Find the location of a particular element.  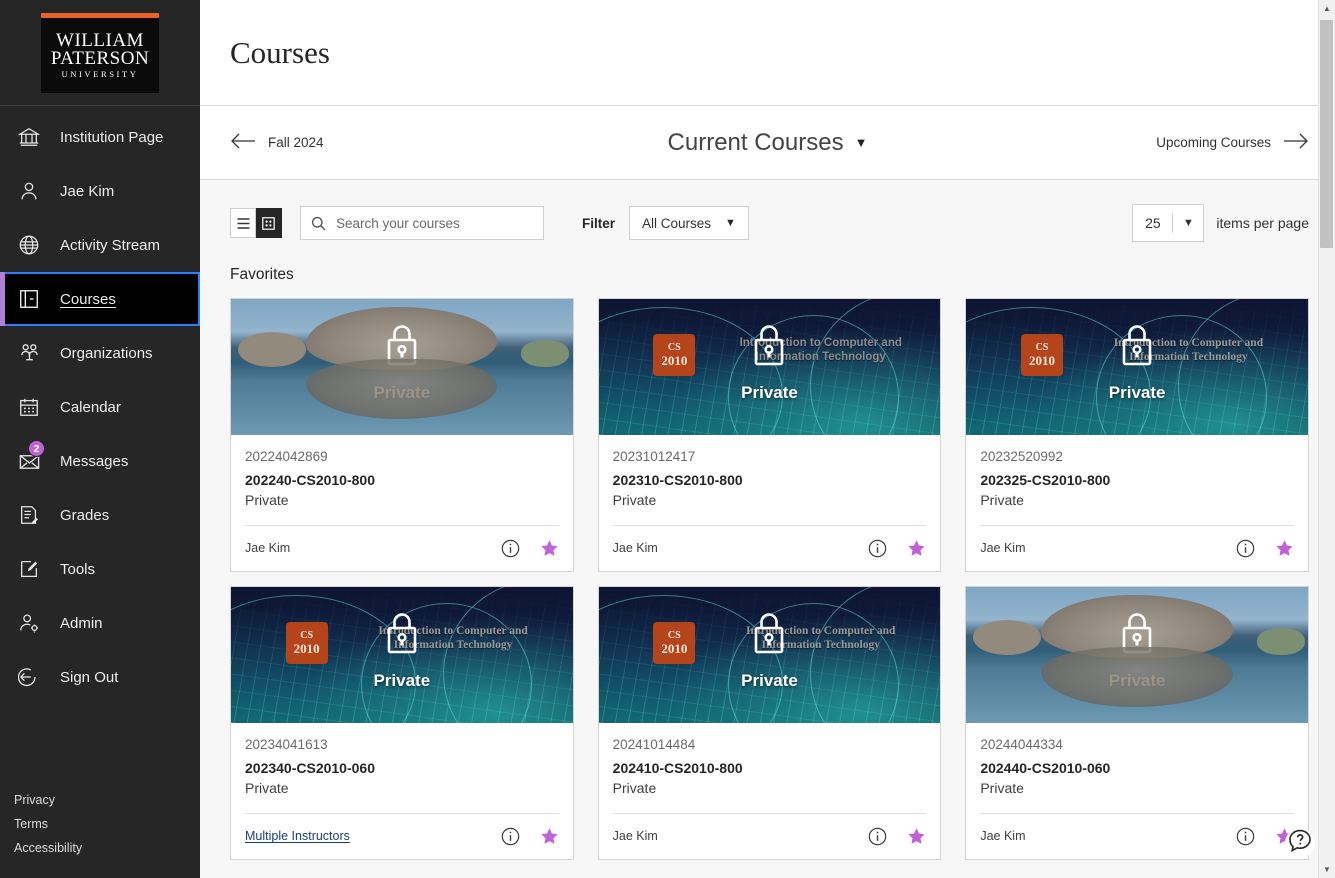

chevron-down-icon: ▼ is located at coordinates (1188, 223).